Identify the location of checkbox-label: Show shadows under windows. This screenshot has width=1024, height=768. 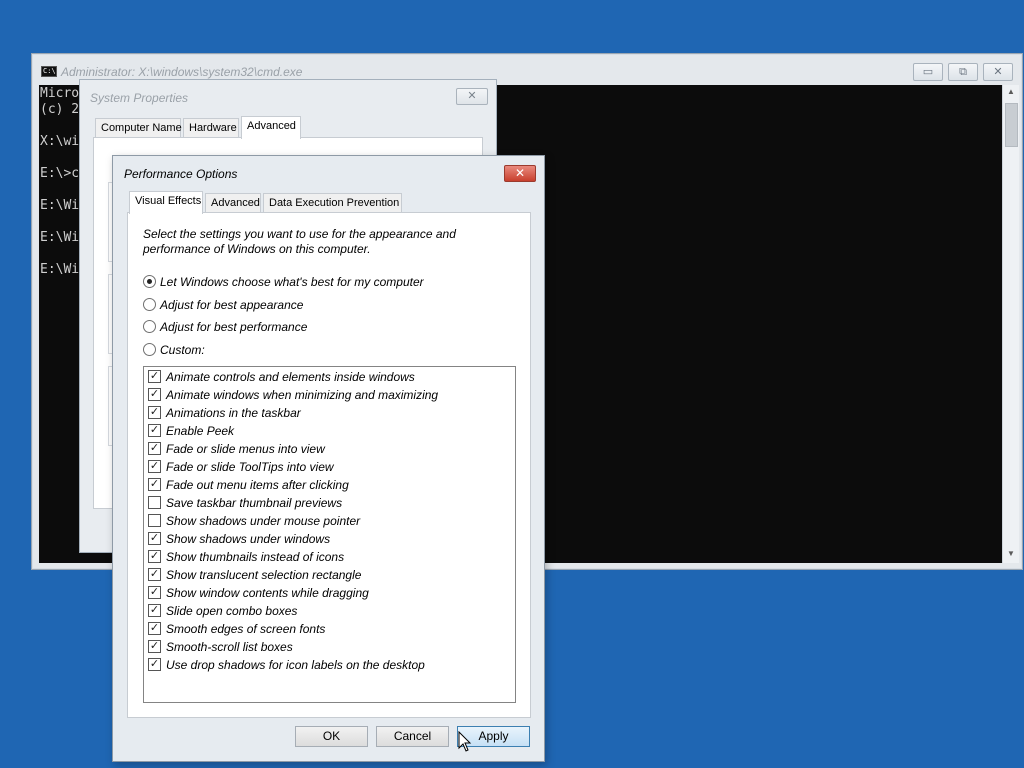
(248, 539).